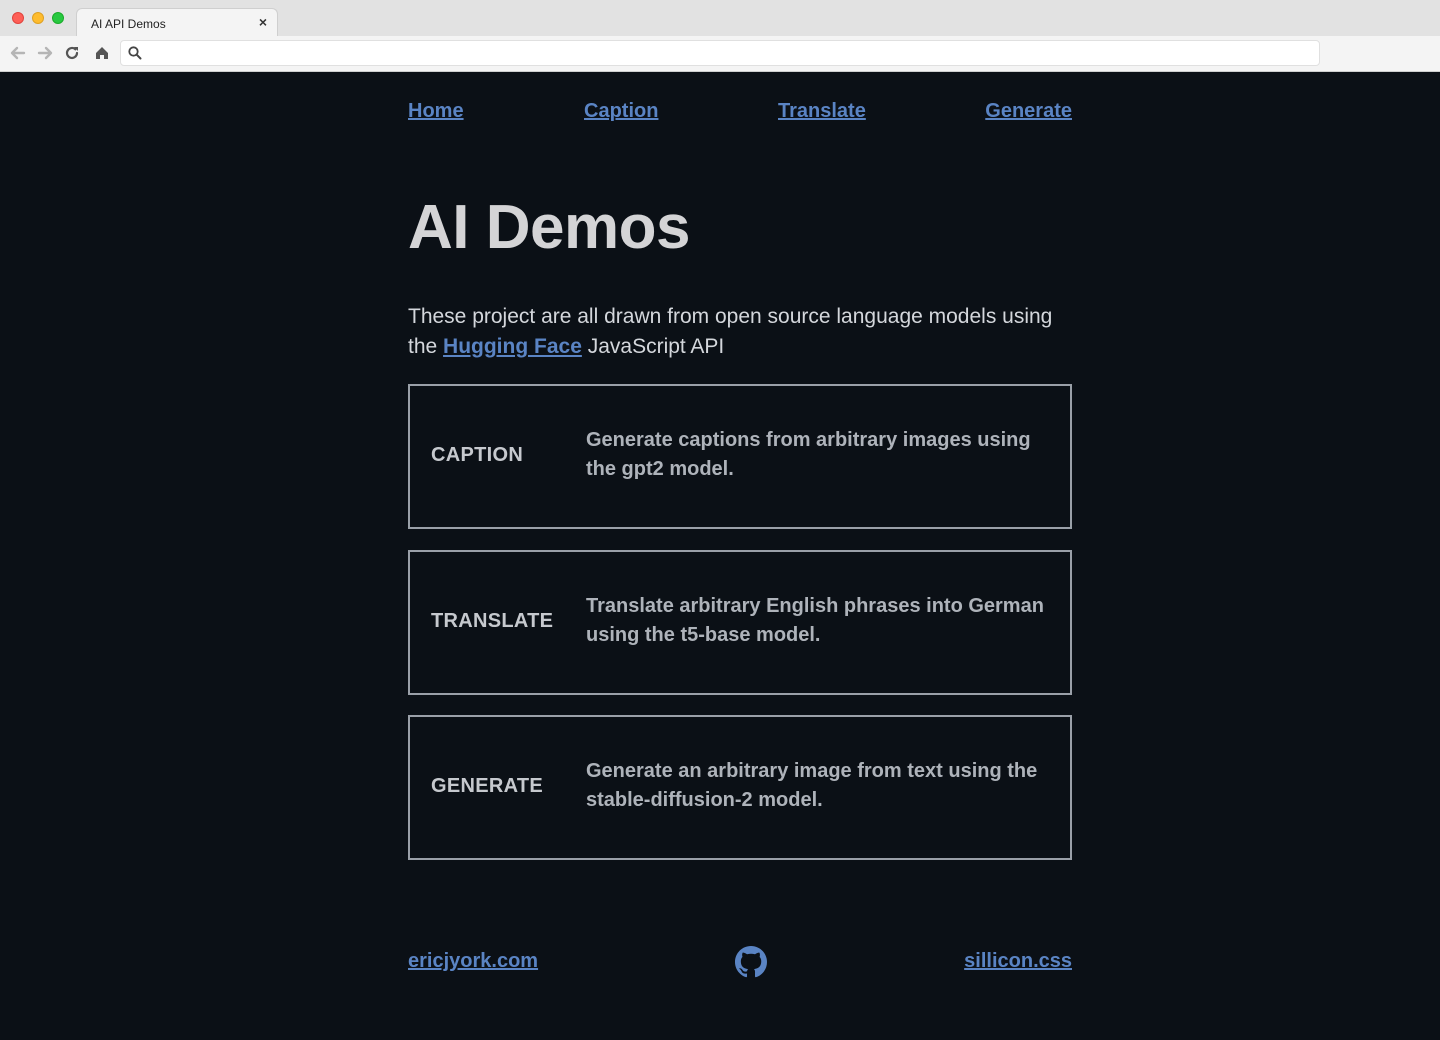 Image resolution: width=1440 pixels, height=1040 pixels. Describe the element at coordinates (436, 111) in the screenshot. I see `nav-link-home: Home` at that location.